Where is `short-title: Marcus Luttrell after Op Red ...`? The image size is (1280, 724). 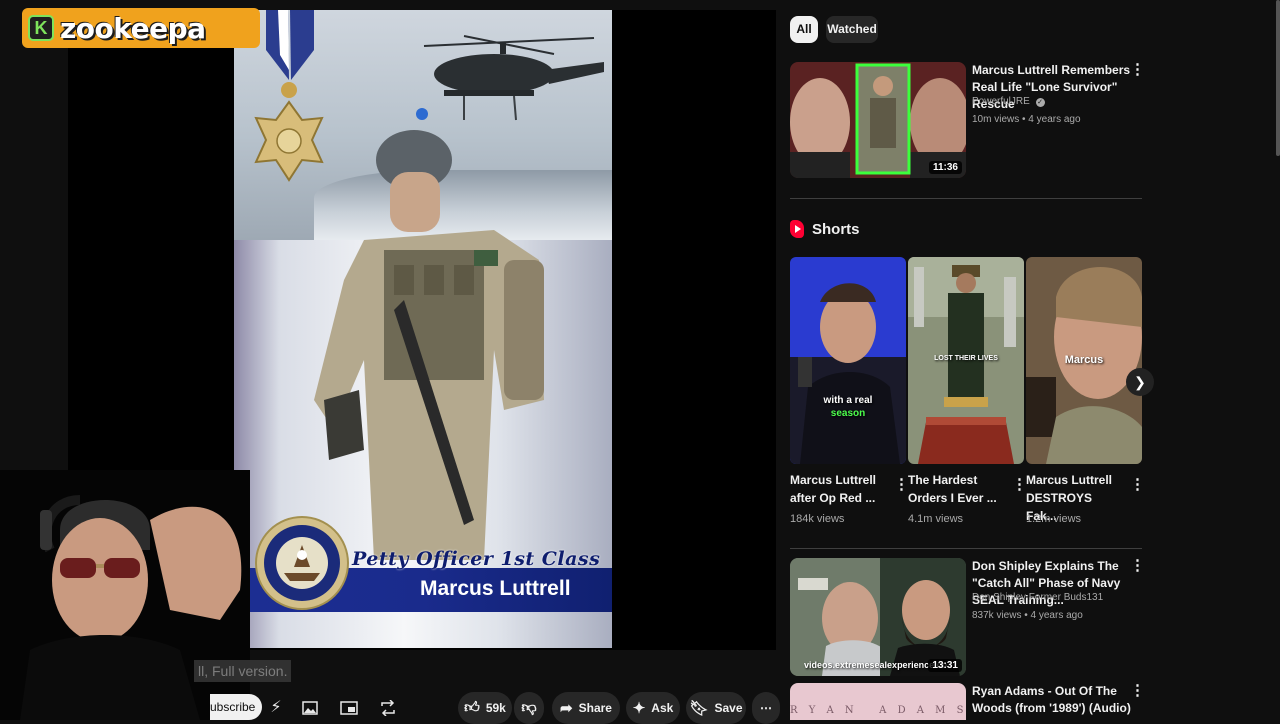 short-title: Marcus Luttrell after Op Red ... is located at coordinates (838, 489).